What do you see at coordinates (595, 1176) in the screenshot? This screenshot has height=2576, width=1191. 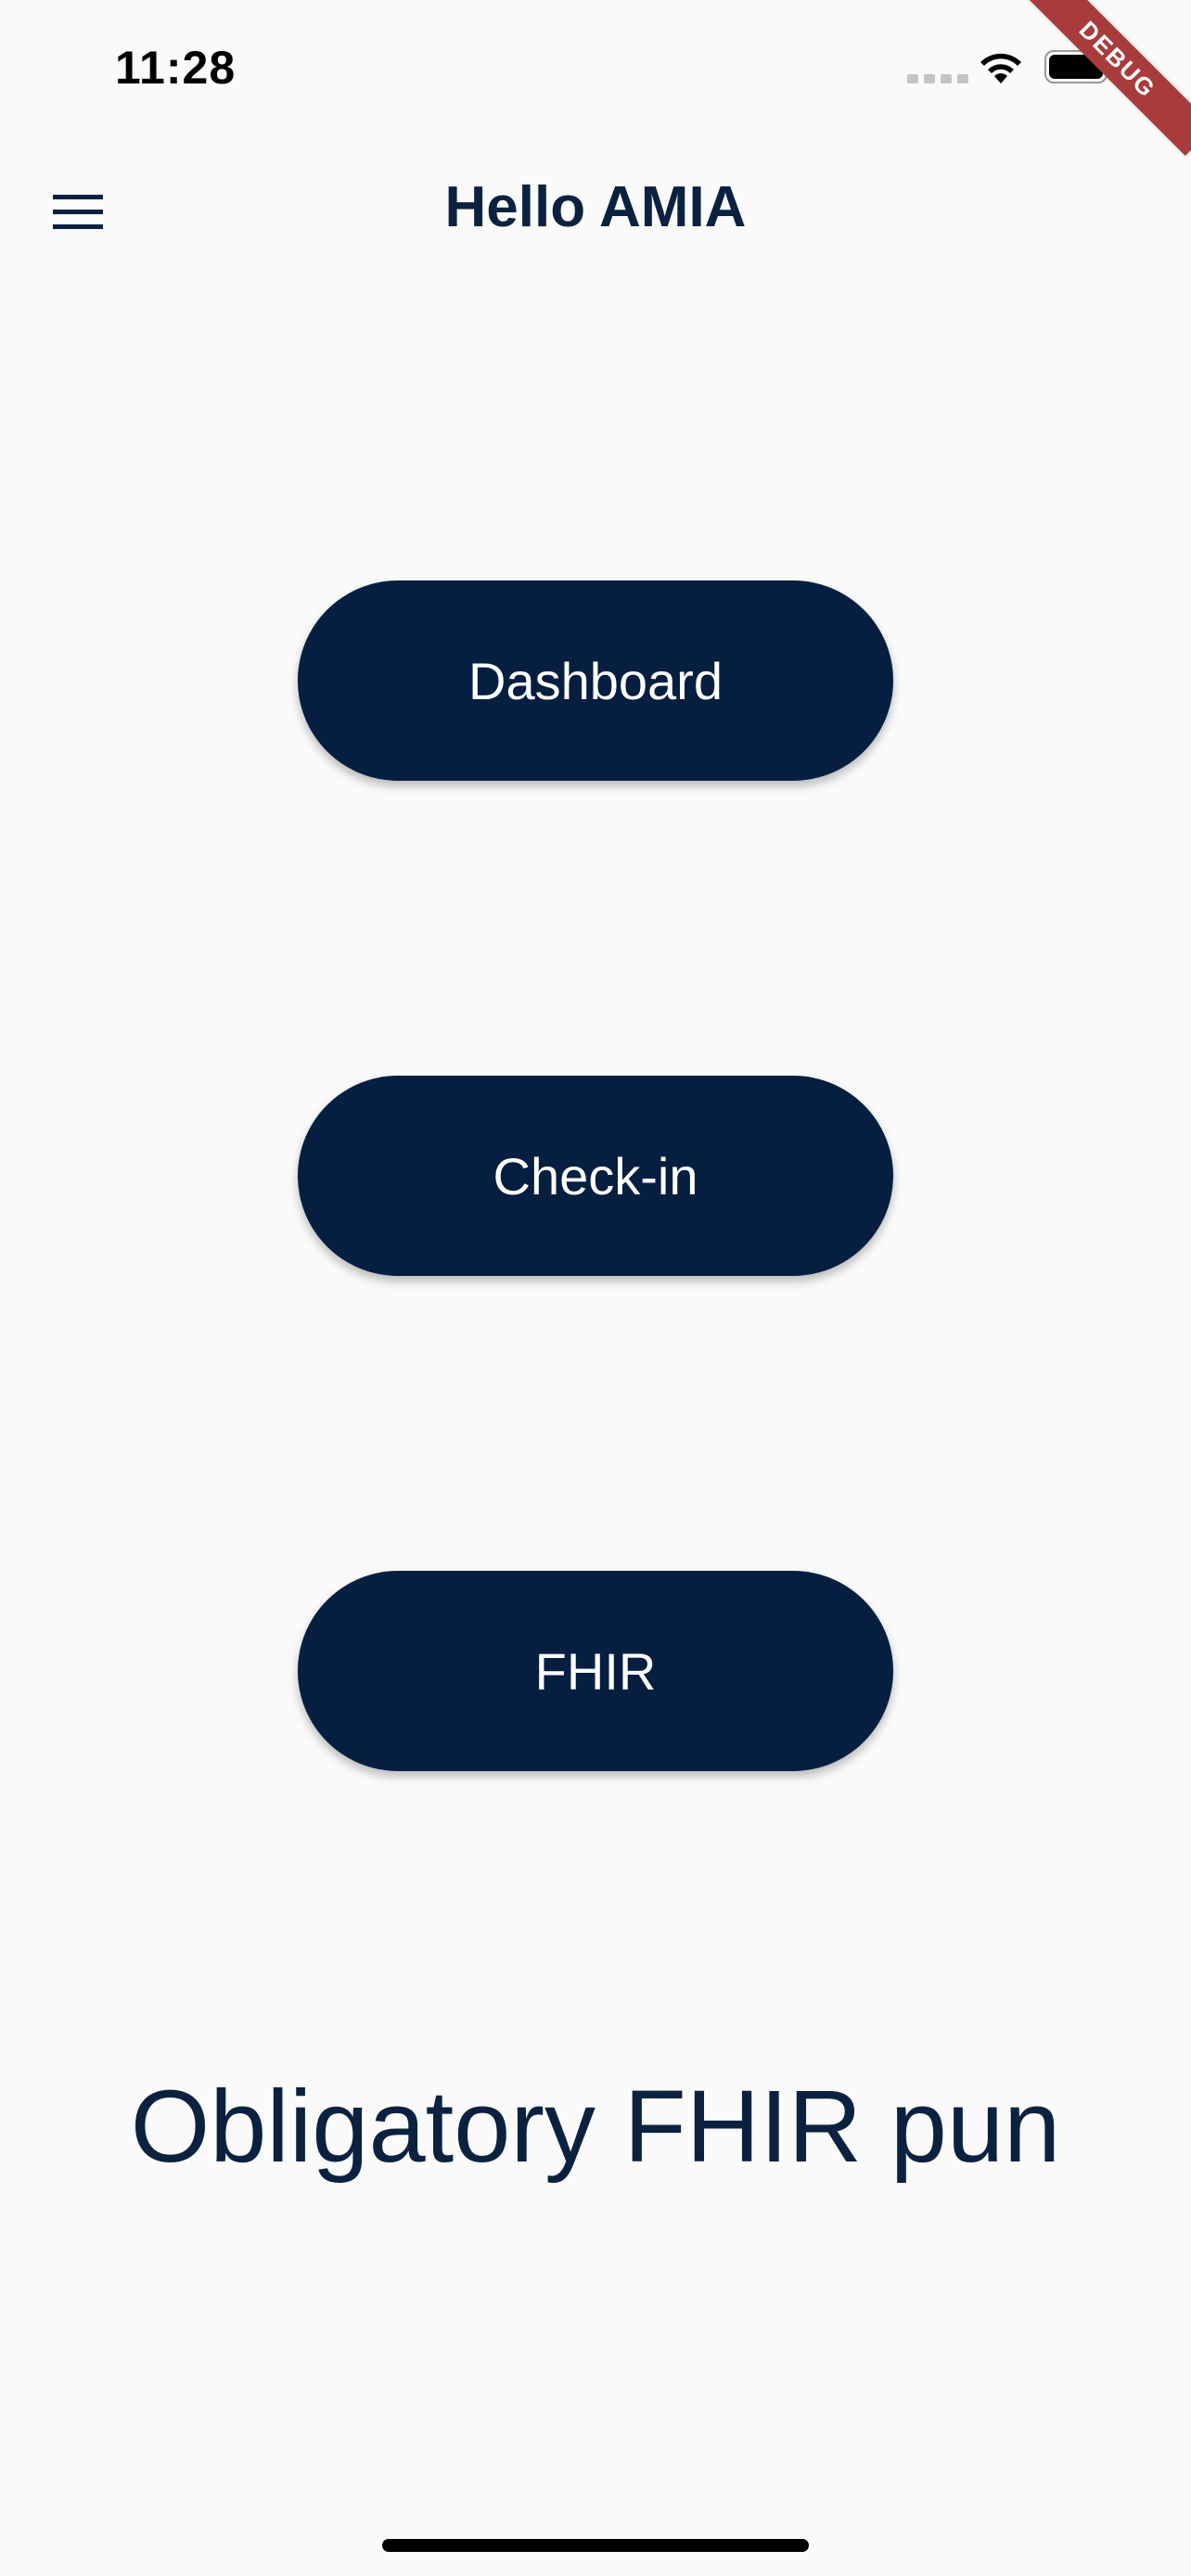 I see `check-in-button: Check-in` at bounding box center [595, 1176].